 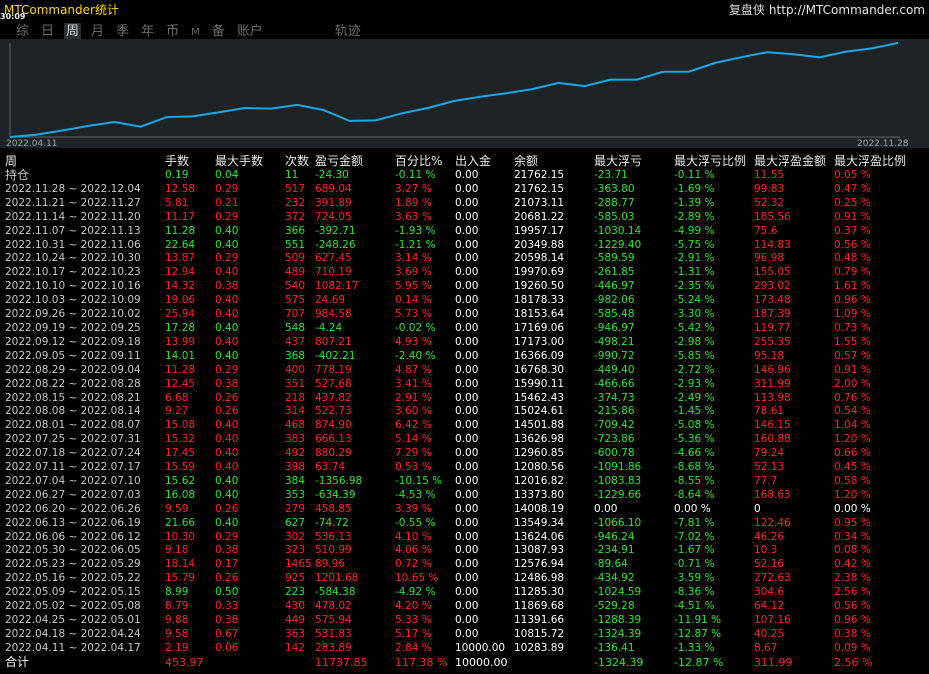 What do you see at coordinates (73, 647) in the screenshot?
I see `row-label: 2022.04.11 ~ 2022.04.17` at bounding box center [73, 647].